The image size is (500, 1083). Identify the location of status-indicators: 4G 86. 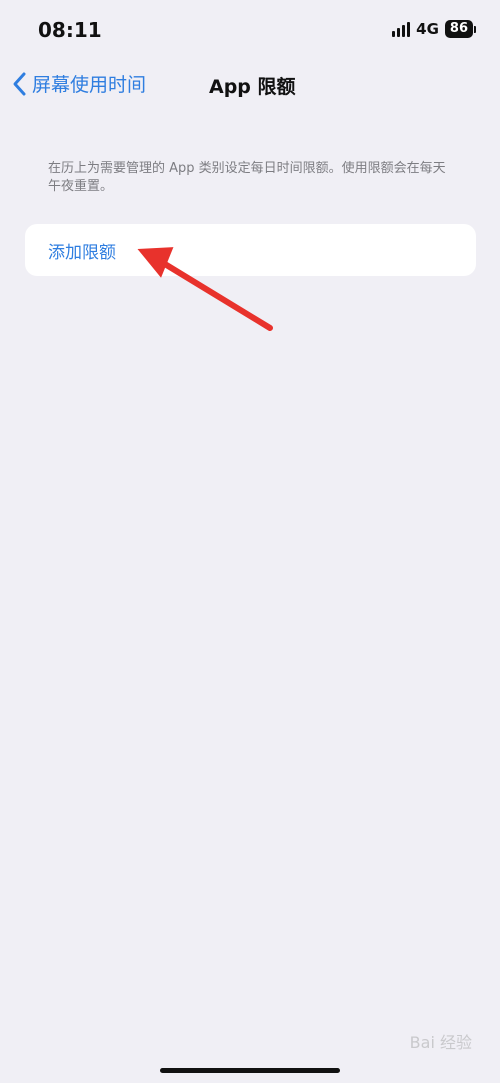
(434, 29).